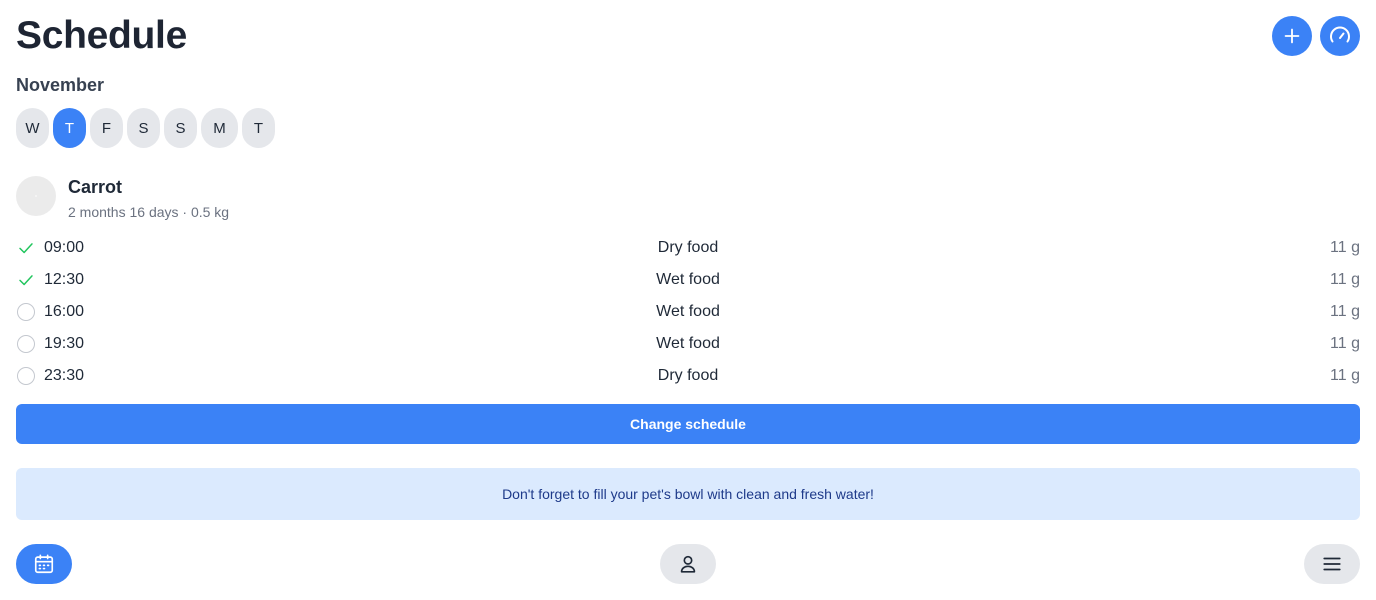  What do you see at coordinates (106, 128) in the screenshot?
I see `day-friday: F` at bounding box center [106, 128].